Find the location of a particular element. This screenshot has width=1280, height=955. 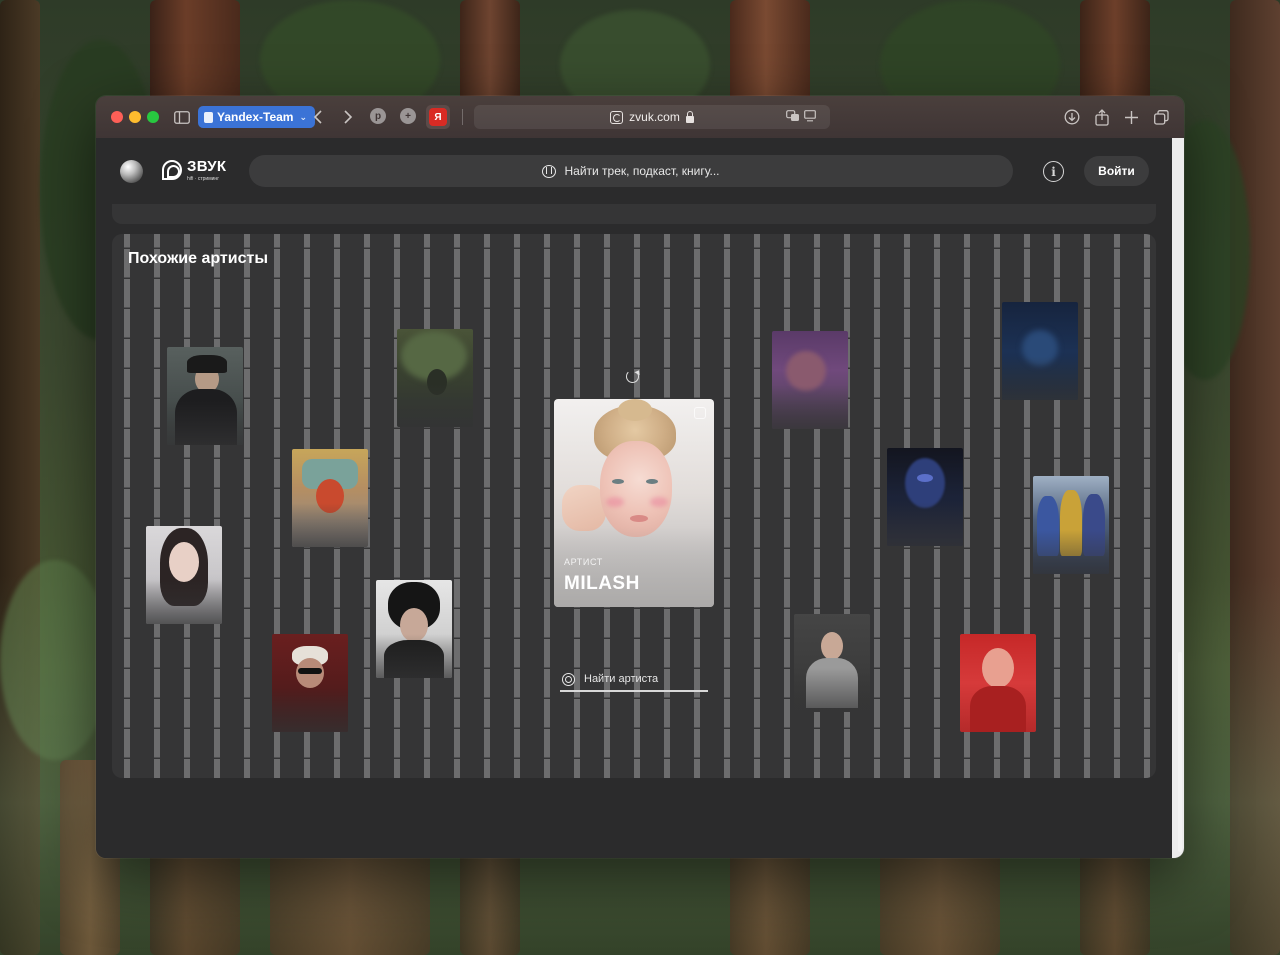

zoom-window-button is located at coordinates (153, 117).